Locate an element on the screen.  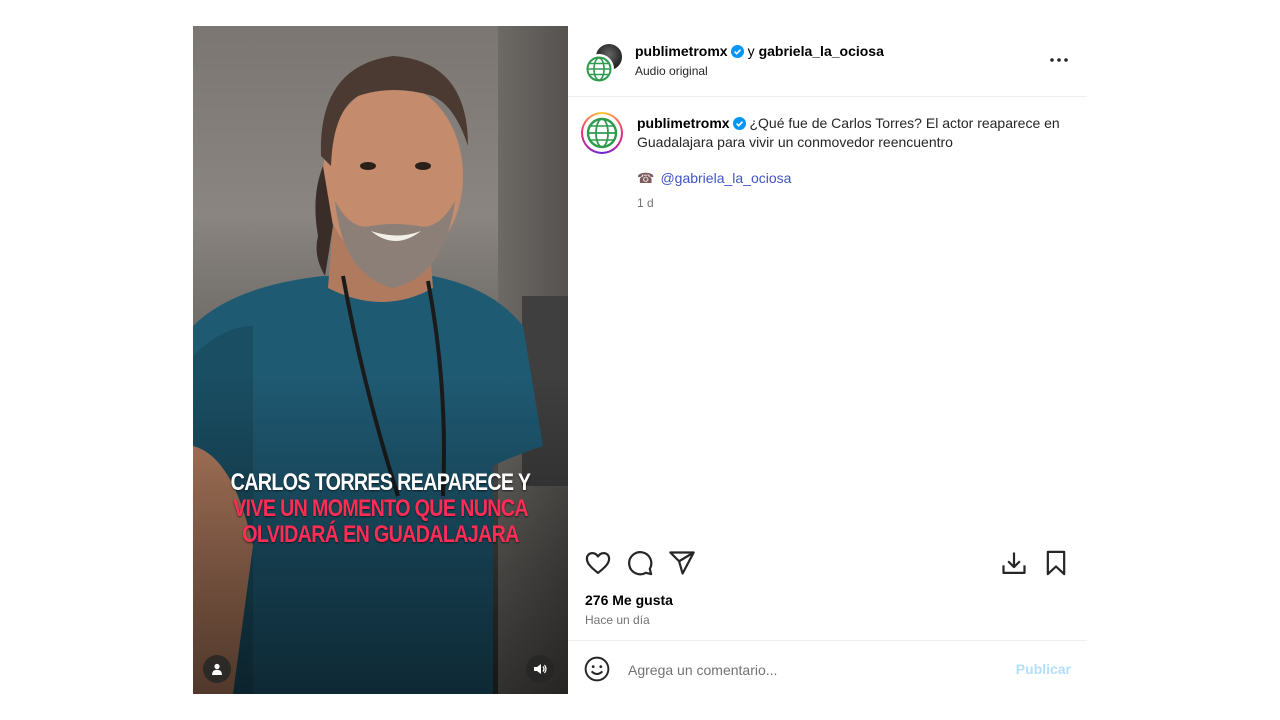
telephone-emoji: ☎ is located at coordinates (646, 178).